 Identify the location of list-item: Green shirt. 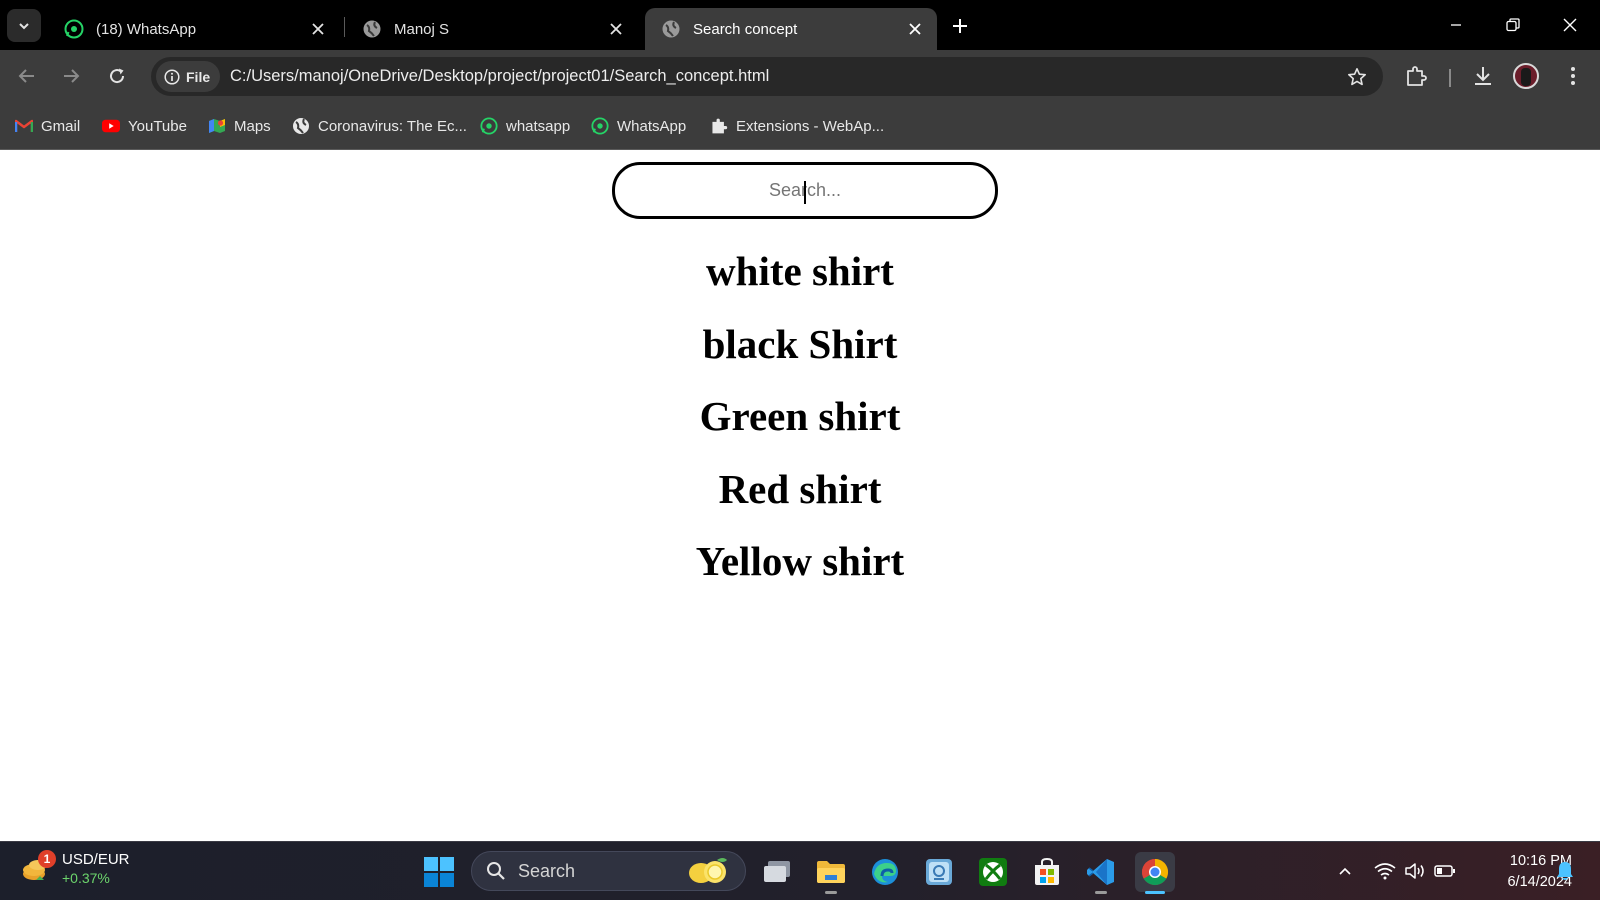
(800, 416).